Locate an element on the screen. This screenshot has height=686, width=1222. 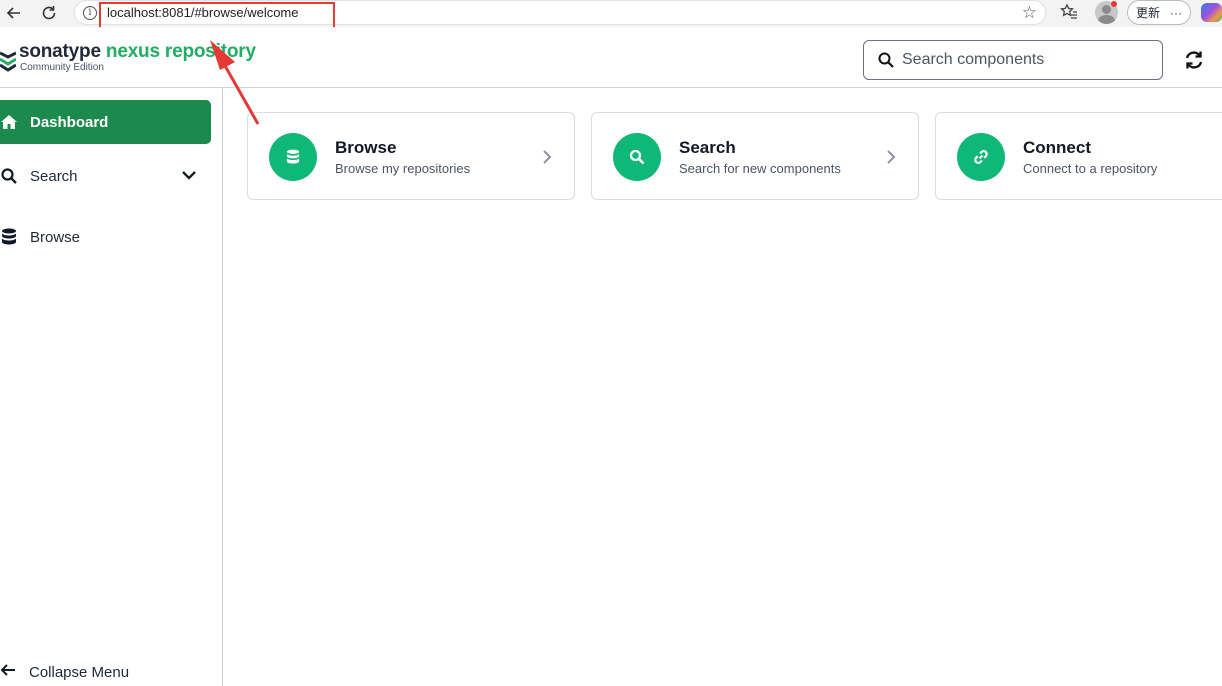
refresh-icon is located at coordinates (1194, 60).